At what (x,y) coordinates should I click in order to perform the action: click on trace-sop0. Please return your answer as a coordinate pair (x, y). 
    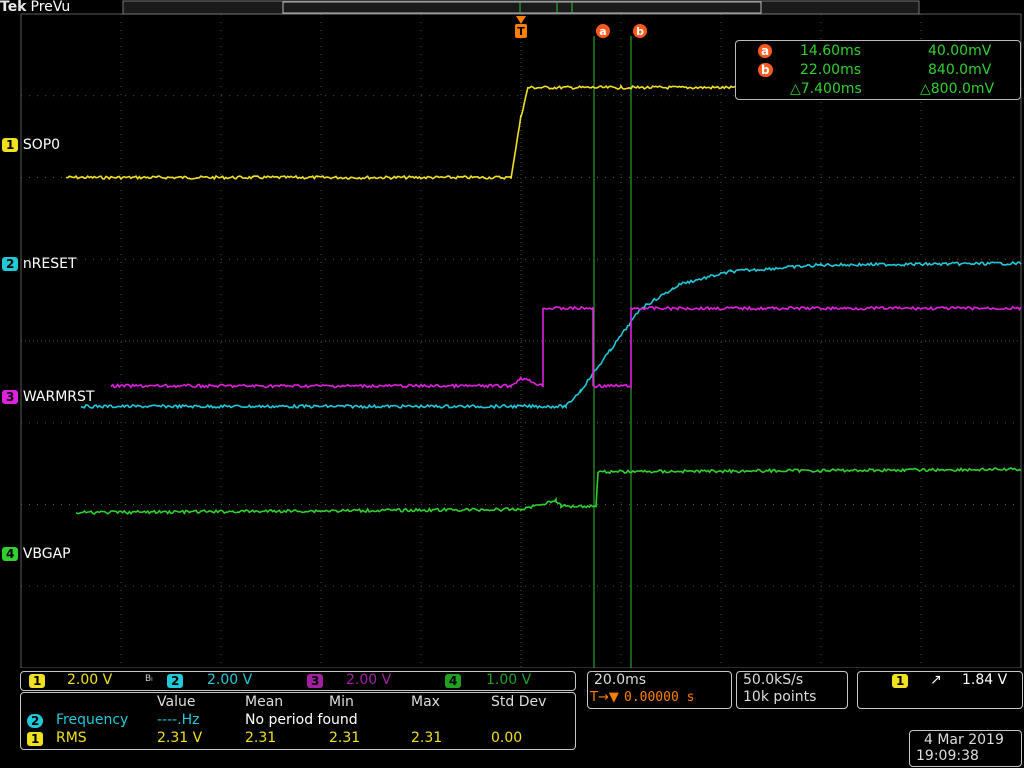
    Looking at the image, I should click on (543, 132).